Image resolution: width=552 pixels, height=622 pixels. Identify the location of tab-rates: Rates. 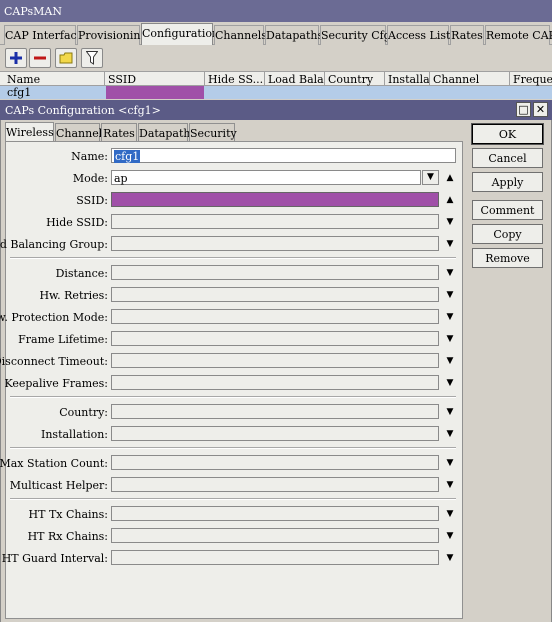
(467, 35).